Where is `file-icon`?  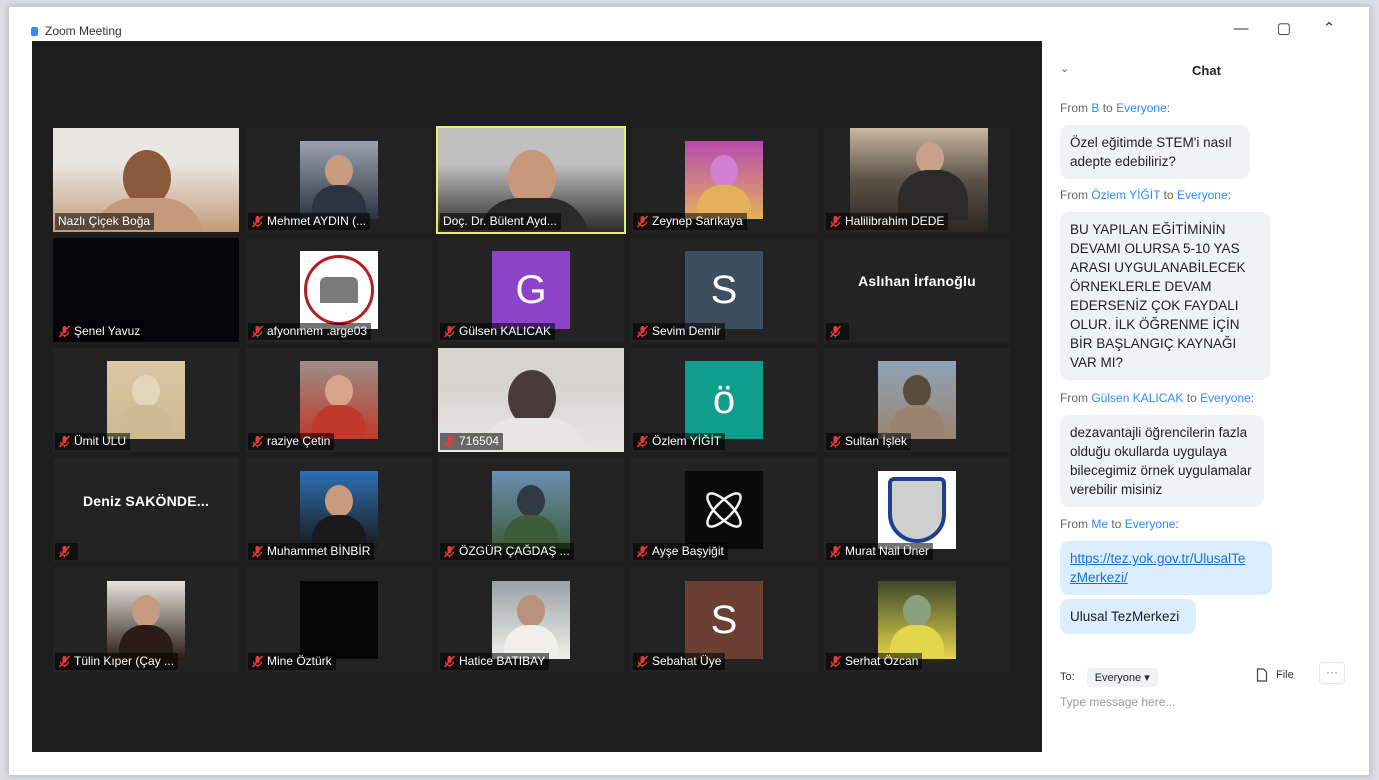 file-icon is located at coordinates (1262, 675).